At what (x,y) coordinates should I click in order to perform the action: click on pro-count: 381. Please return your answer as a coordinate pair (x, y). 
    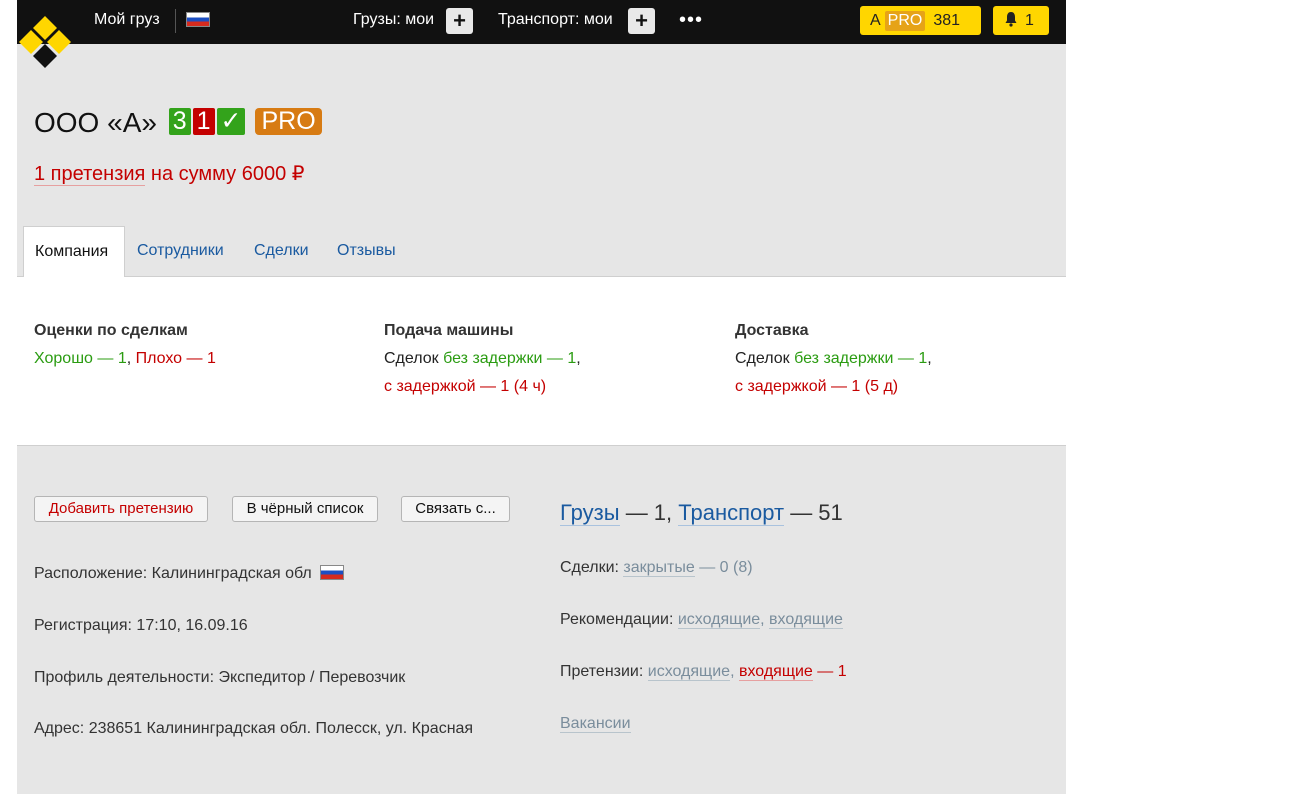
    Looking at the image, I should click on (947, 20).